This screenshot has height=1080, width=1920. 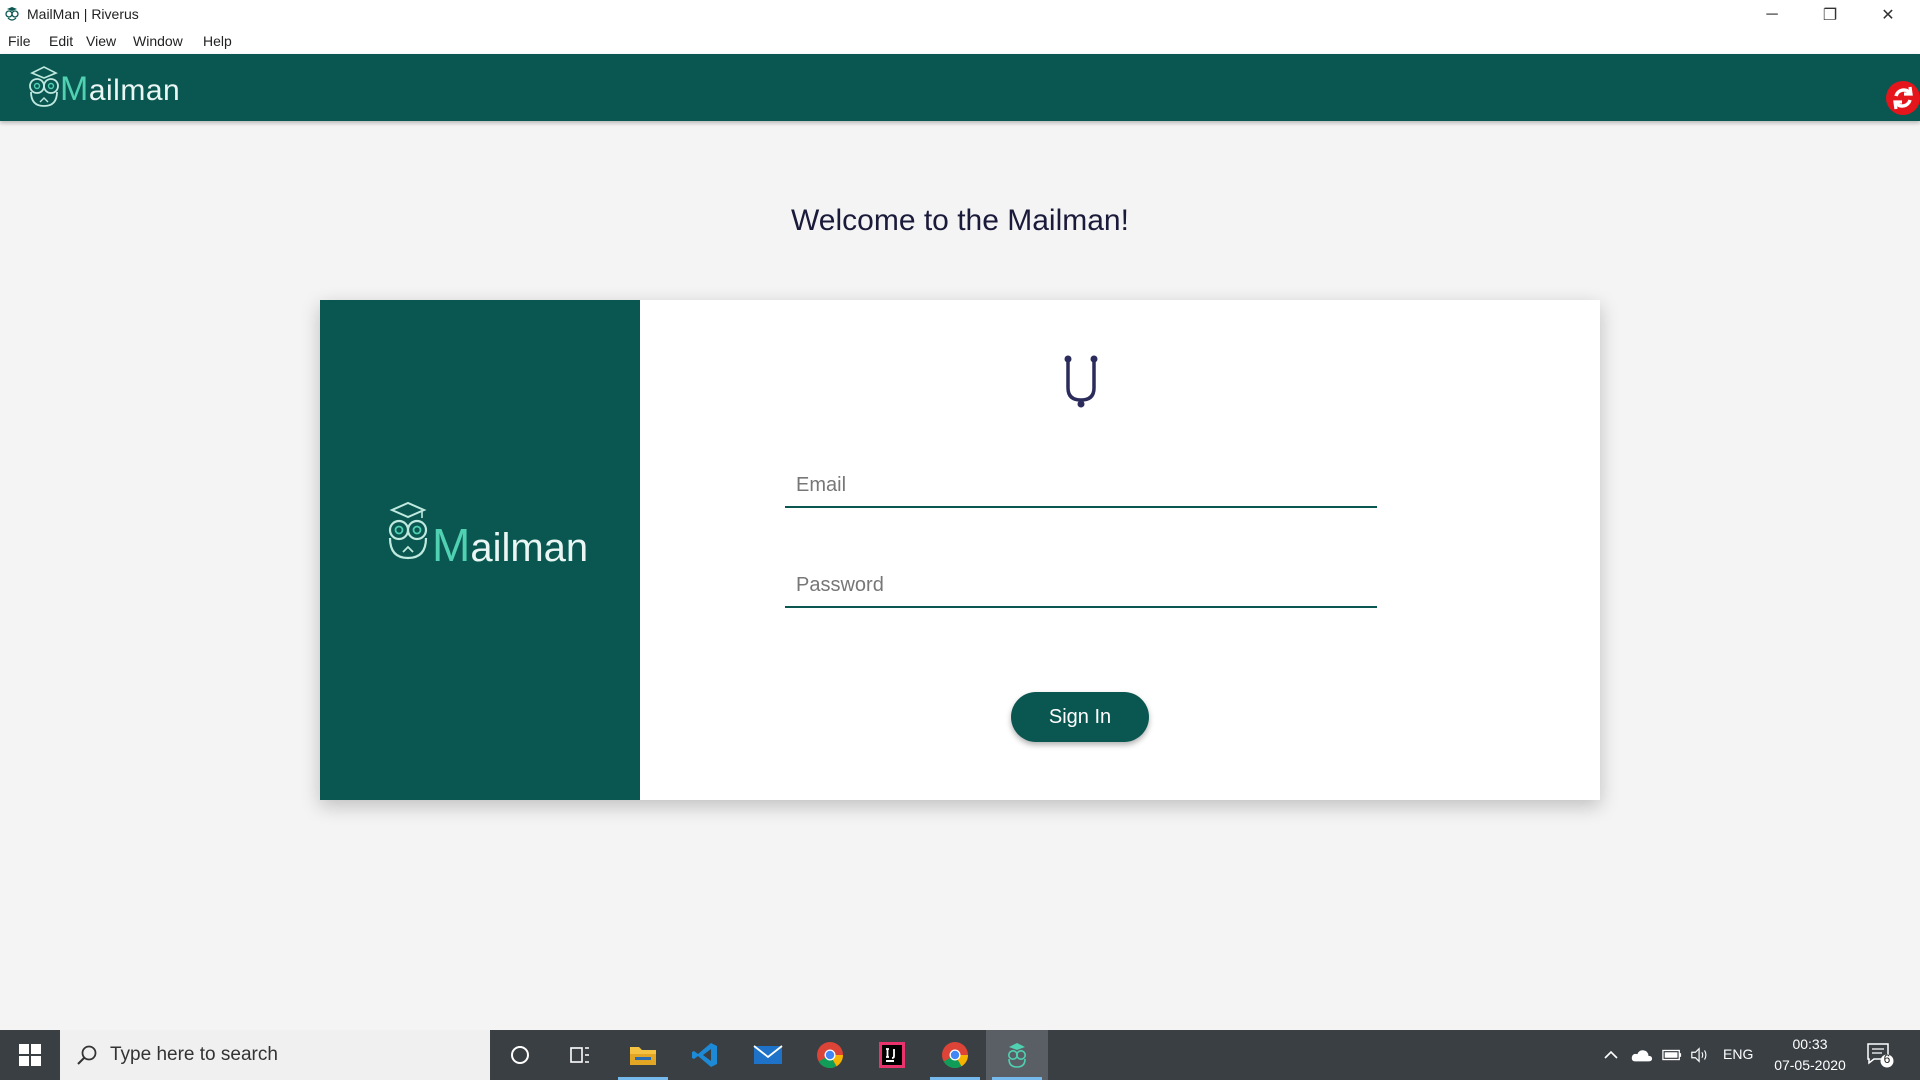 What do you see at coordinates (1700, 1055) in the screenshot?
I see `volume-icon` at bounding box center [1700, 1055].